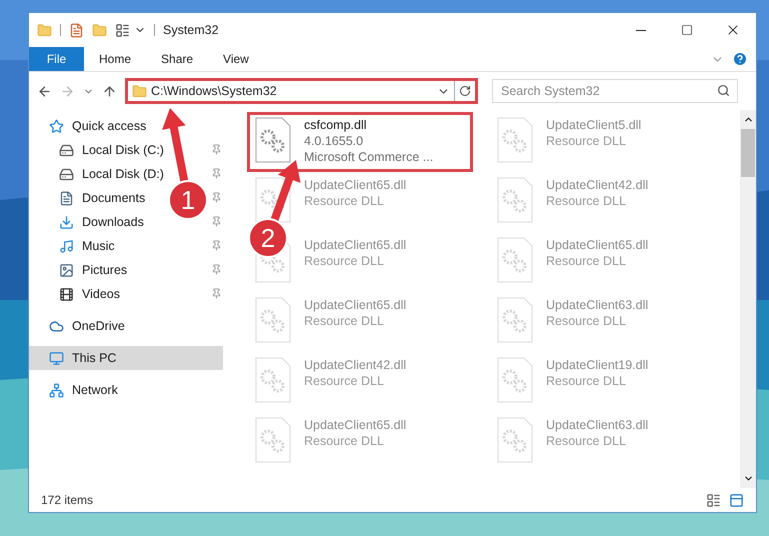 This screenshot has width=769, height=536. I want to click on scroll-thumb, so click(748, 153).